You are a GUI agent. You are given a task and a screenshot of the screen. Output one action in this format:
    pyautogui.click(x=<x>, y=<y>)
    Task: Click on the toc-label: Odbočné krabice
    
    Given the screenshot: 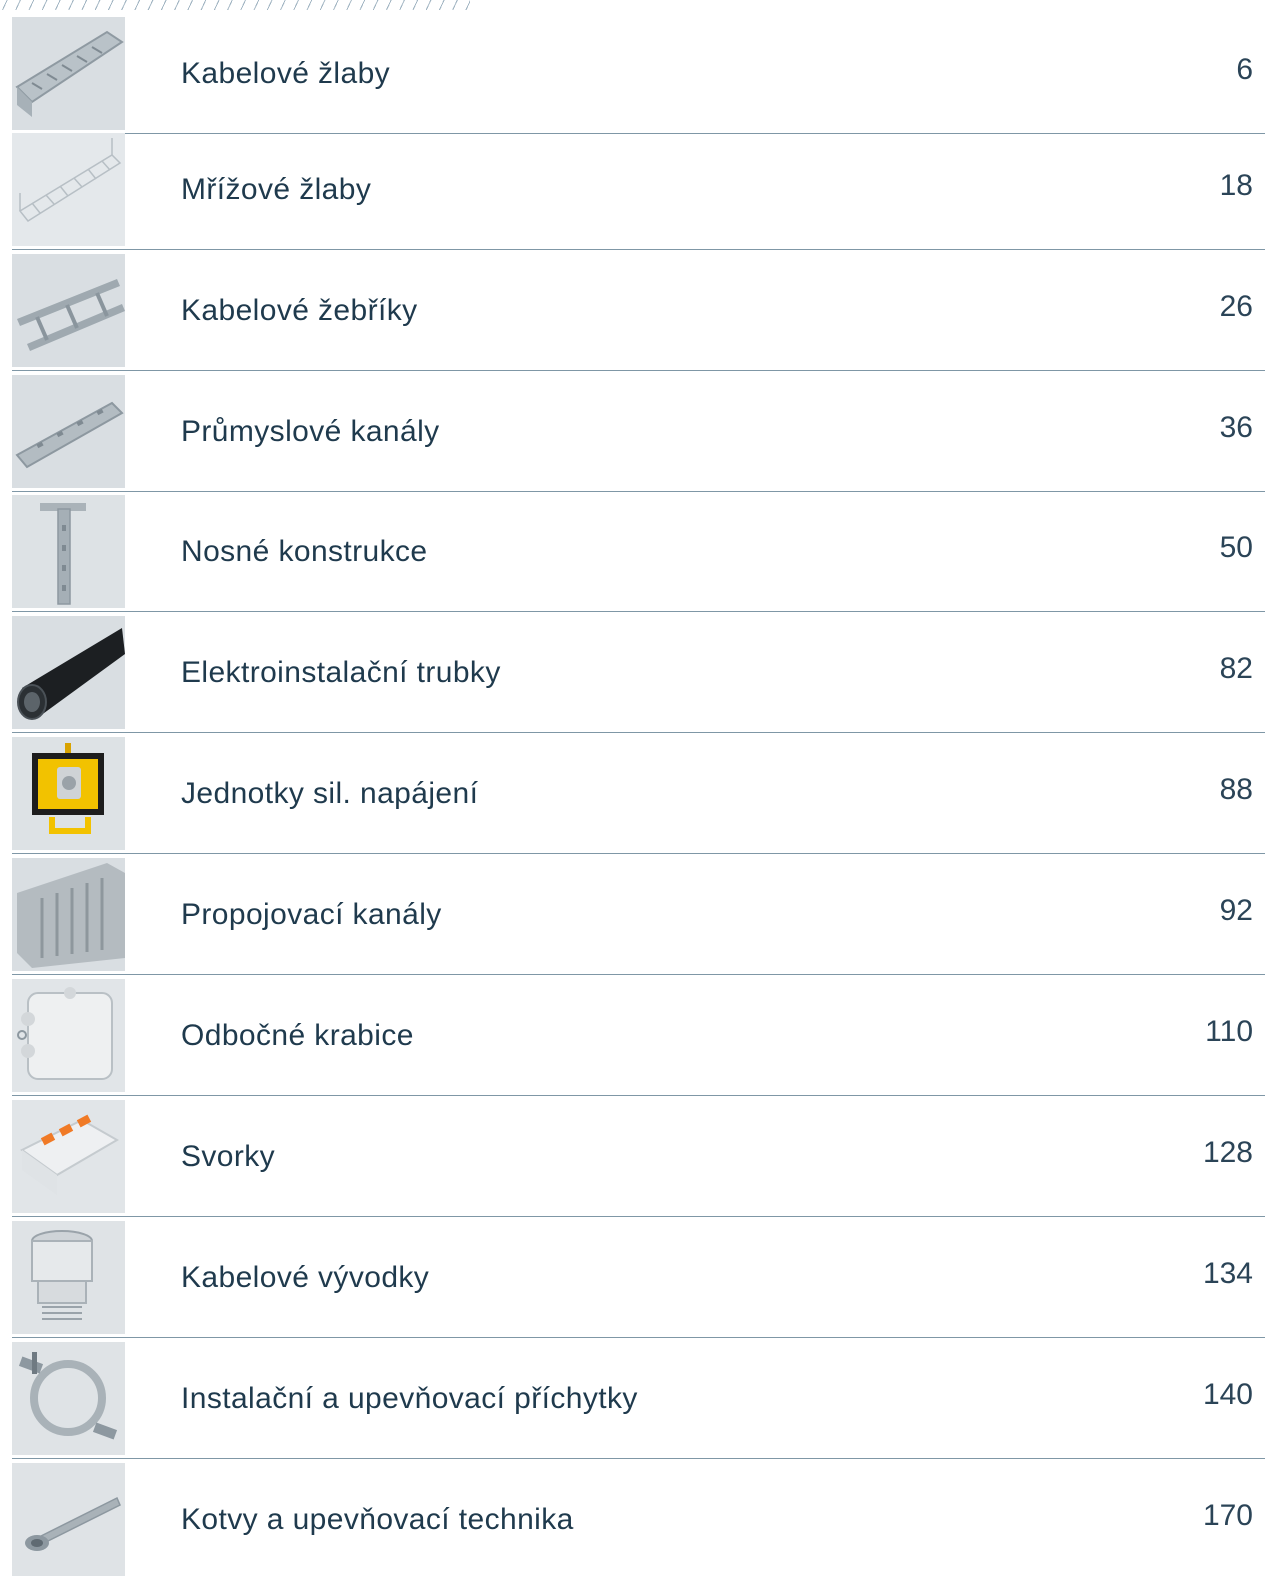 What is the action you would take?
    pyautogui.click(x=297, y=1035)
    